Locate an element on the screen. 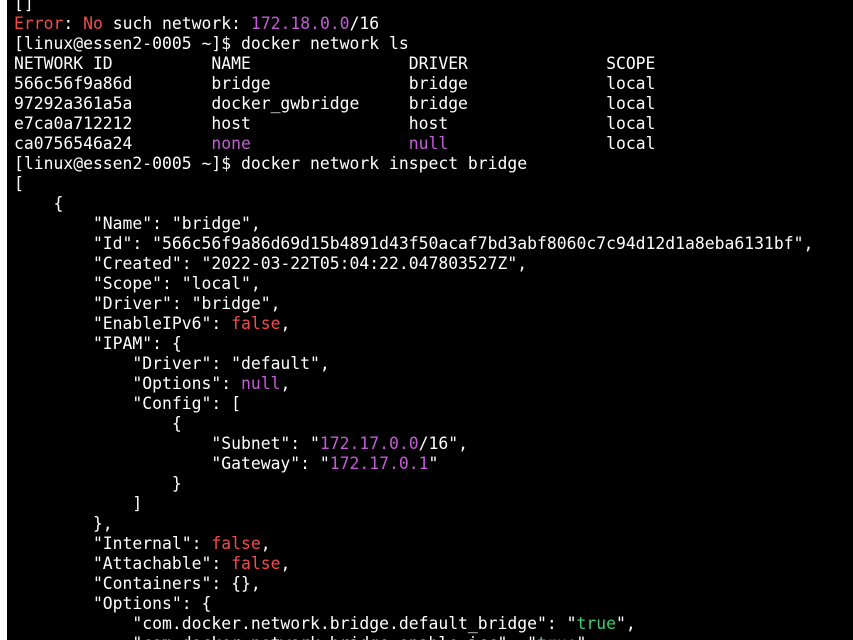 The image size is (853, 640). terminal-line: Error: No such network: 172.18.0.0/16 is located at coordinates (413, 24).